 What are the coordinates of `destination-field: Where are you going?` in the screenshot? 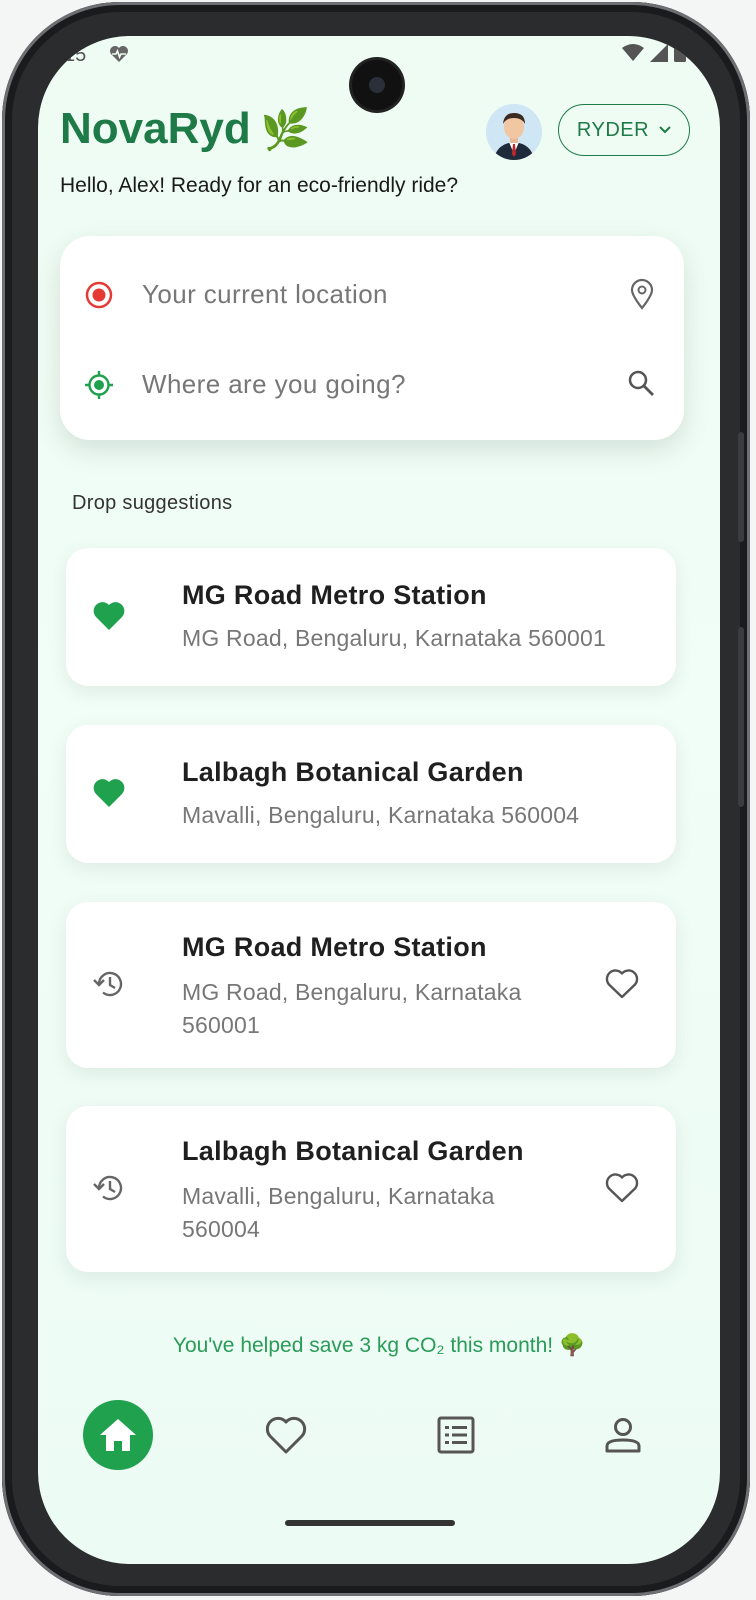 It's located at (372, 384).